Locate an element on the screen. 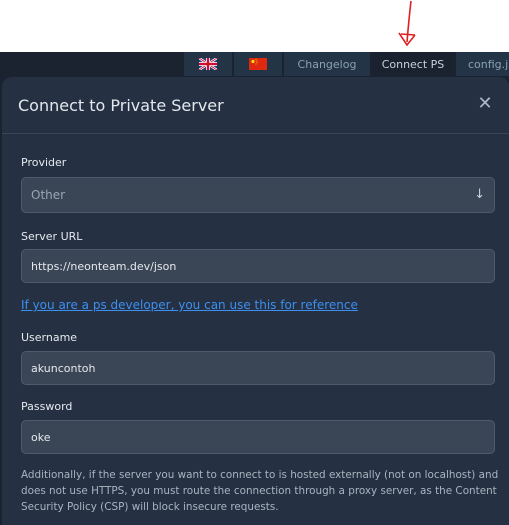 Image resolution: width=509 pixels, height=525 pixels. page-top-blank is located at coordinates (254, 26).